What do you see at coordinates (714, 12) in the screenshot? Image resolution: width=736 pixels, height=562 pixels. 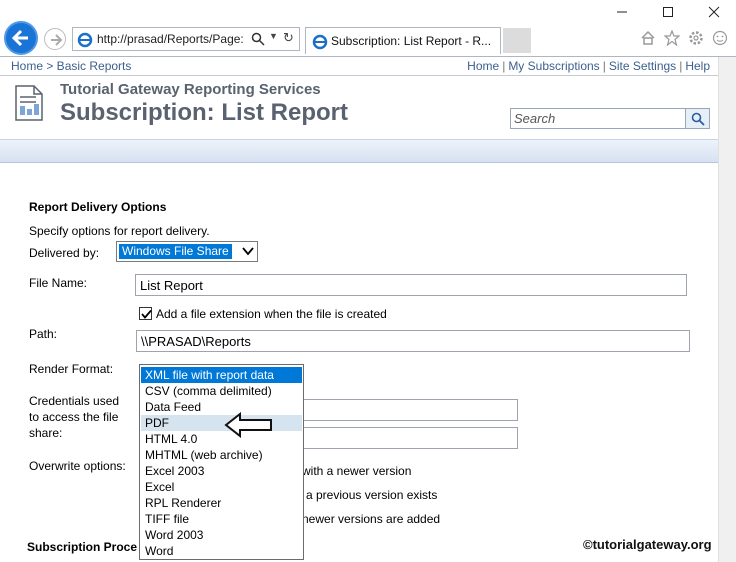 I see `close-icon` at bounding box center [714, 12].